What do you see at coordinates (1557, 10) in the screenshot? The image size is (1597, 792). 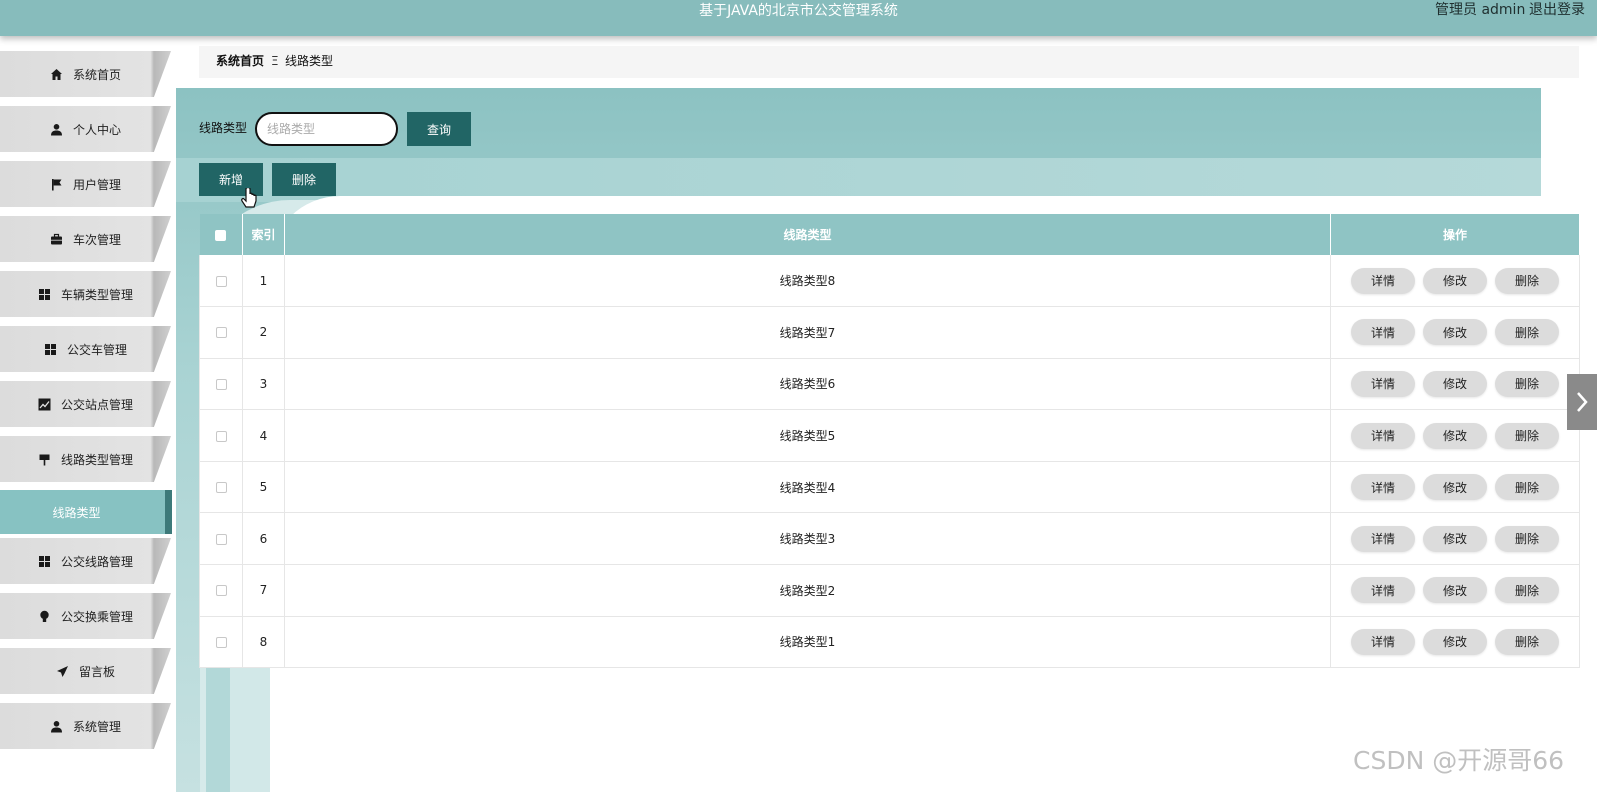 I see `logout-link: 退出登录` at bounding box center [1557, 10].